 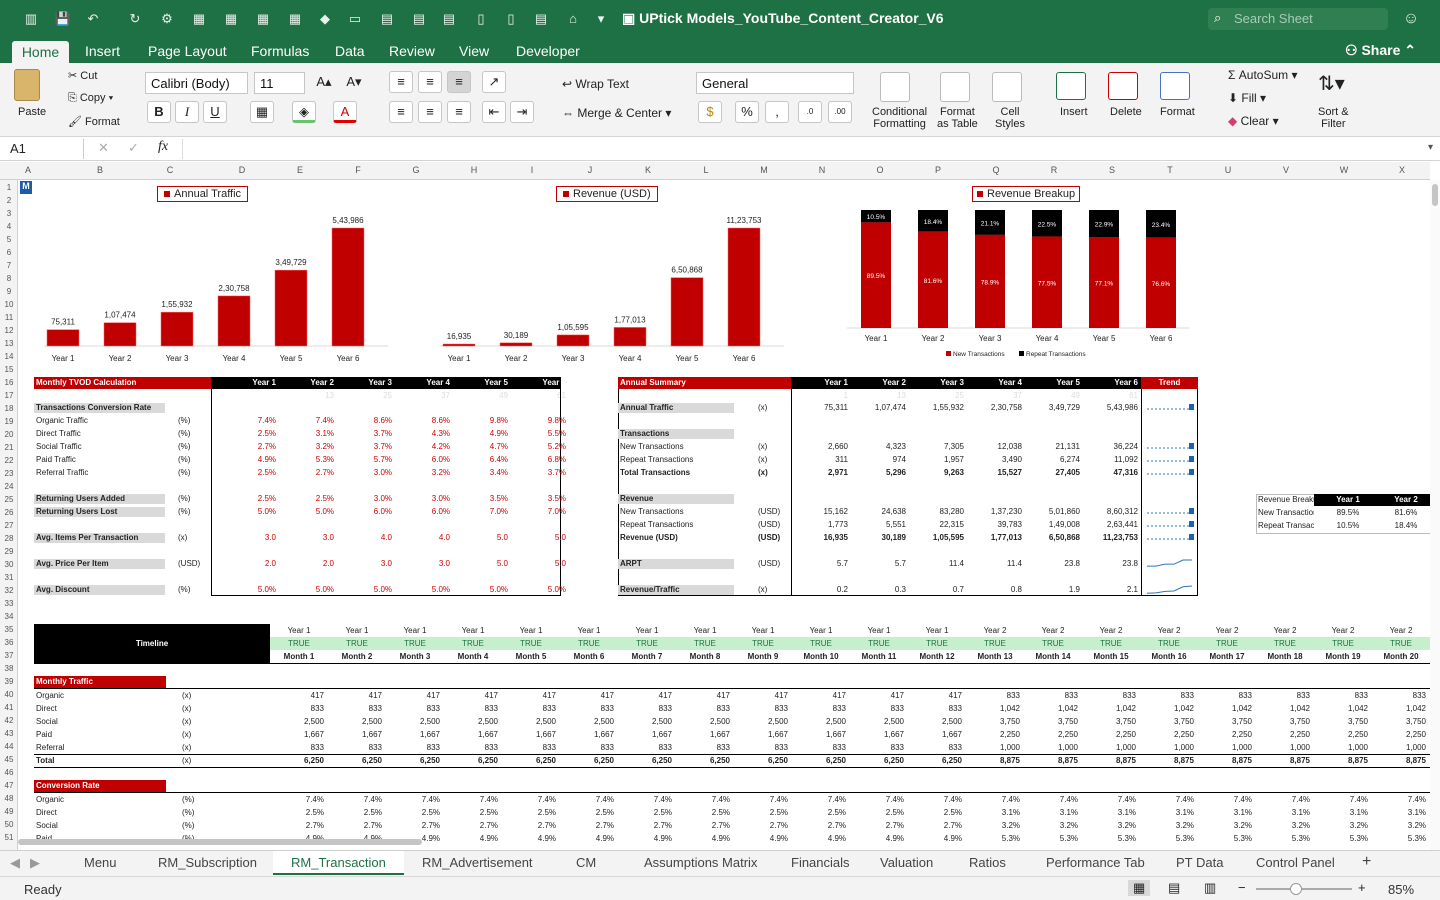 I want to click on horizontal-scrollbar, so click(x=220, y=842).